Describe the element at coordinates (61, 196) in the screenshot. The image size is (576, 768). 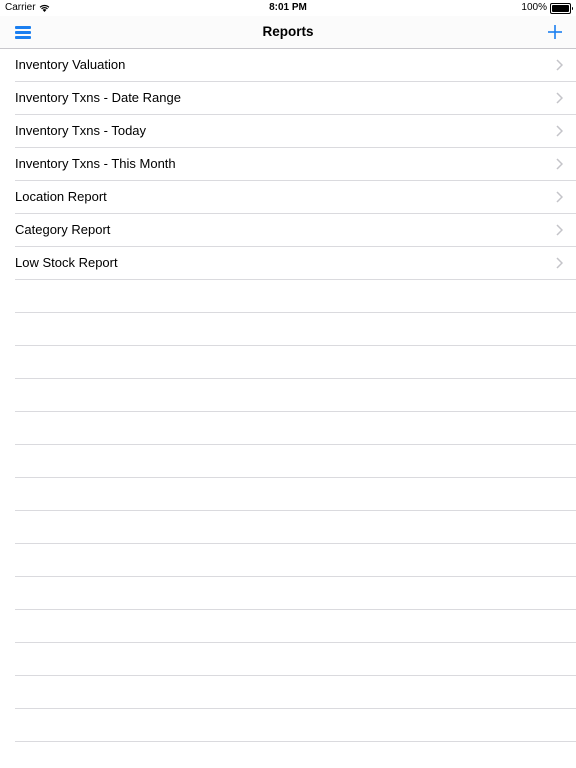
I see `report-label: Location Report` at that location.